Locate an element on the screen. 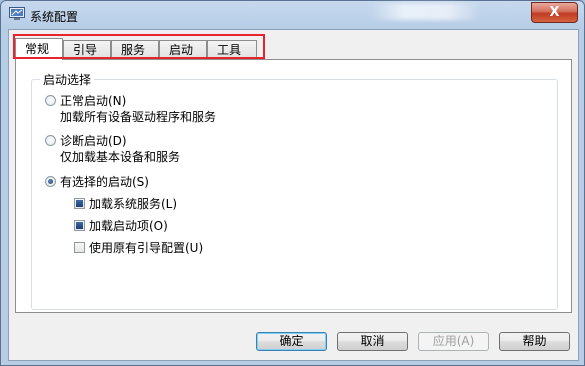 The width and height of the screenshot is (585, 366). load-startup-items-label: 加载启动项(O) is located at coordinates (128, 225).